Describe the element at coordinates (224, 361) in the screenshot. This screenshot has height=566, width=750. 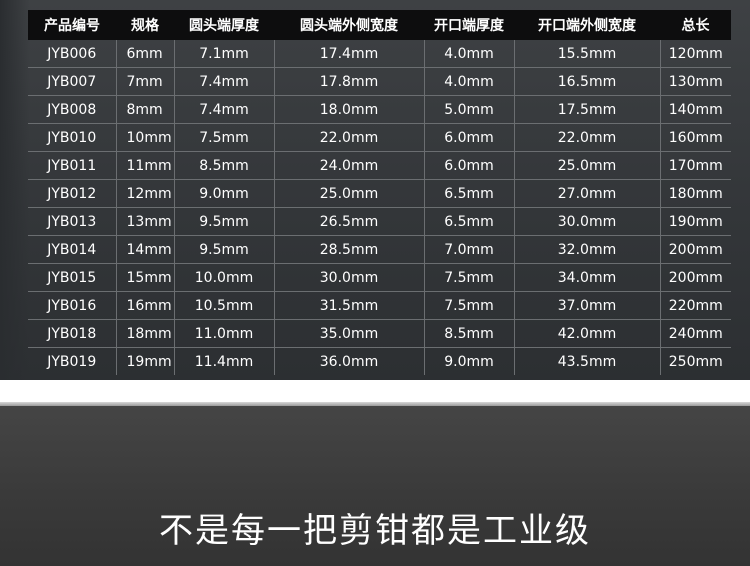
I see `cell-round-end-thickness: 11.4mm` at that location.